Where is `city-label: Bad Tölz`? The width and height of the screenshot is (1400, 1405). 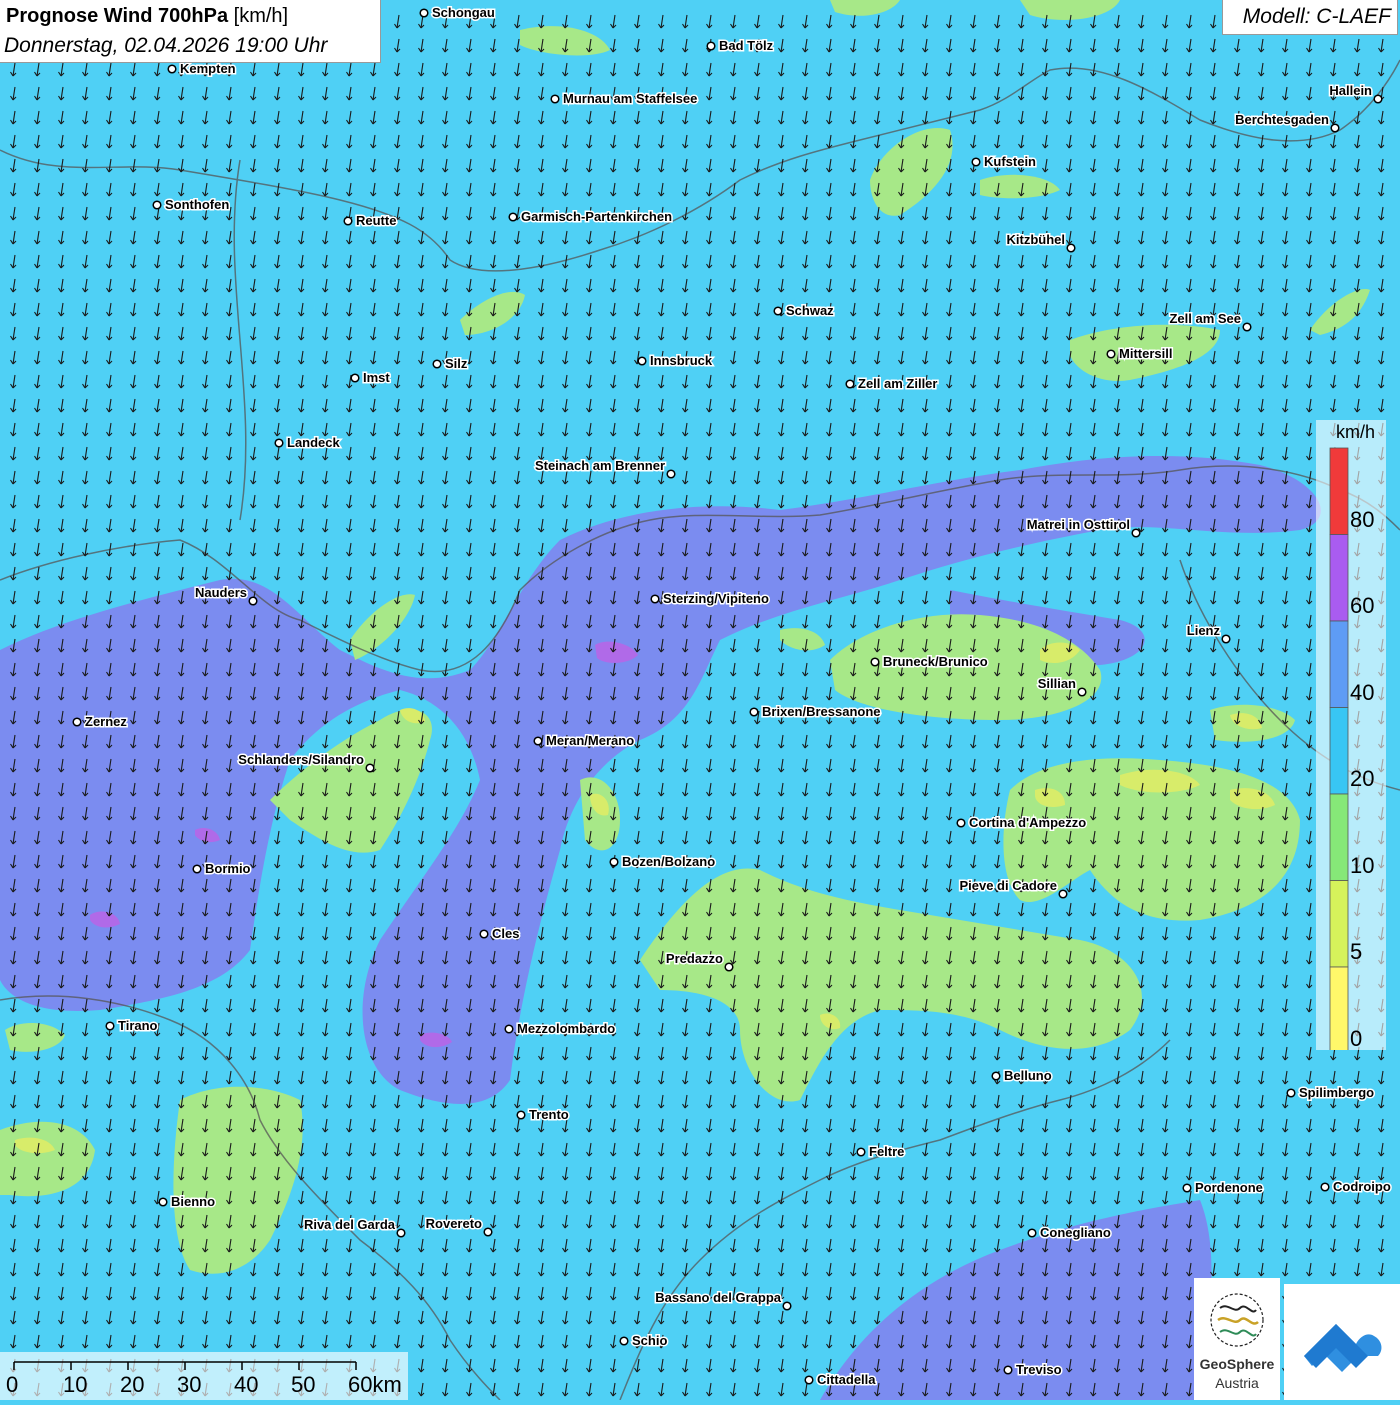
city-label: Bad Tölz is located at coordinates (746, 45).